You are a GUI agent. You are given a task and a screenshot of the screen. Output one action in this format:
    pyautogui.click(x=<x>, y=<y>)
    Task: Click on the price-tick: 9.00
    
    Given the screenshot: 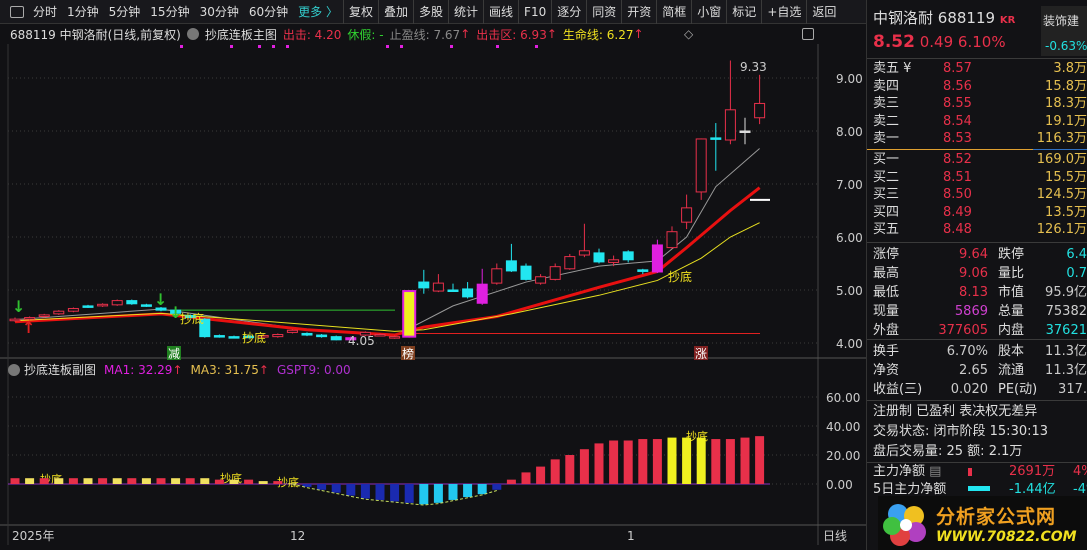 What is the action you would take?
    pyautogui.click(x=849, y=79)
    